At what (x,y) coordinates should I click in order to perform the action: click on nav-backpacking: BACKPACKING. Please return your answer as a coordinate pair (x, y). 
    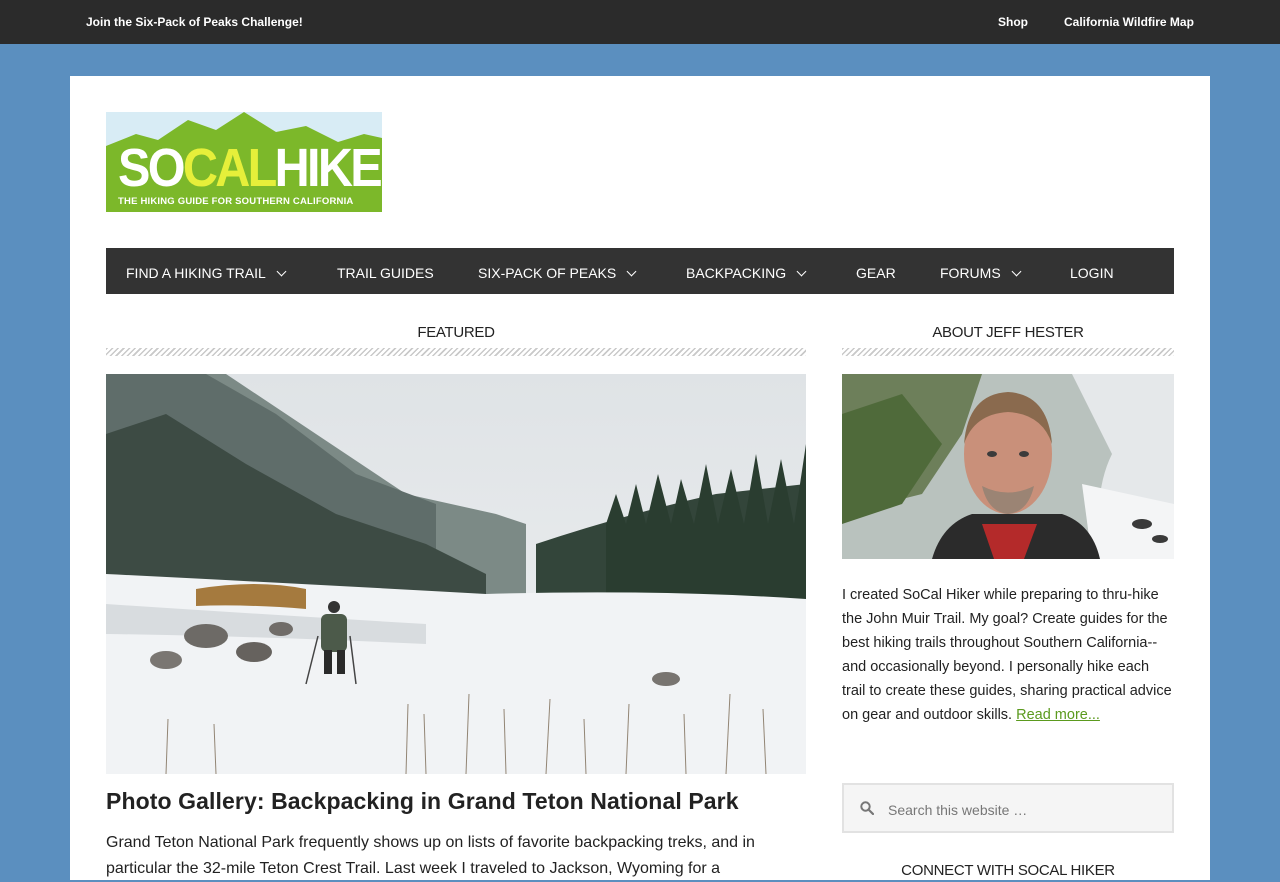
    Looking at the image, I should click on (746, 271).